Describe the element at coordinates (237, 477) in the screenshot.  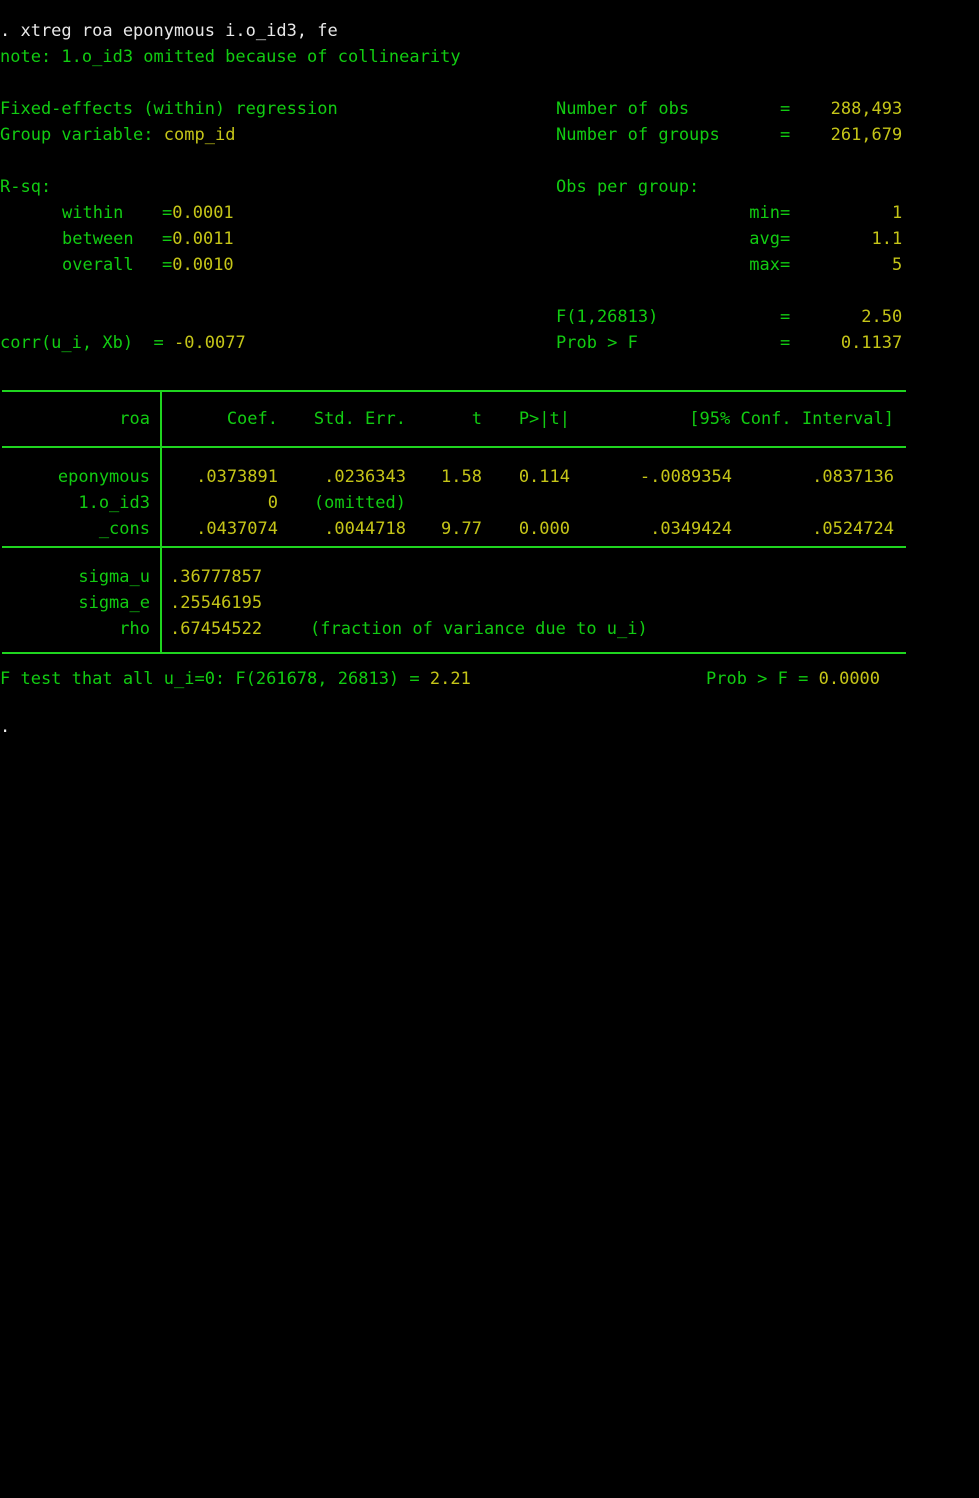
I see `row-coef: .0373891` at that location.